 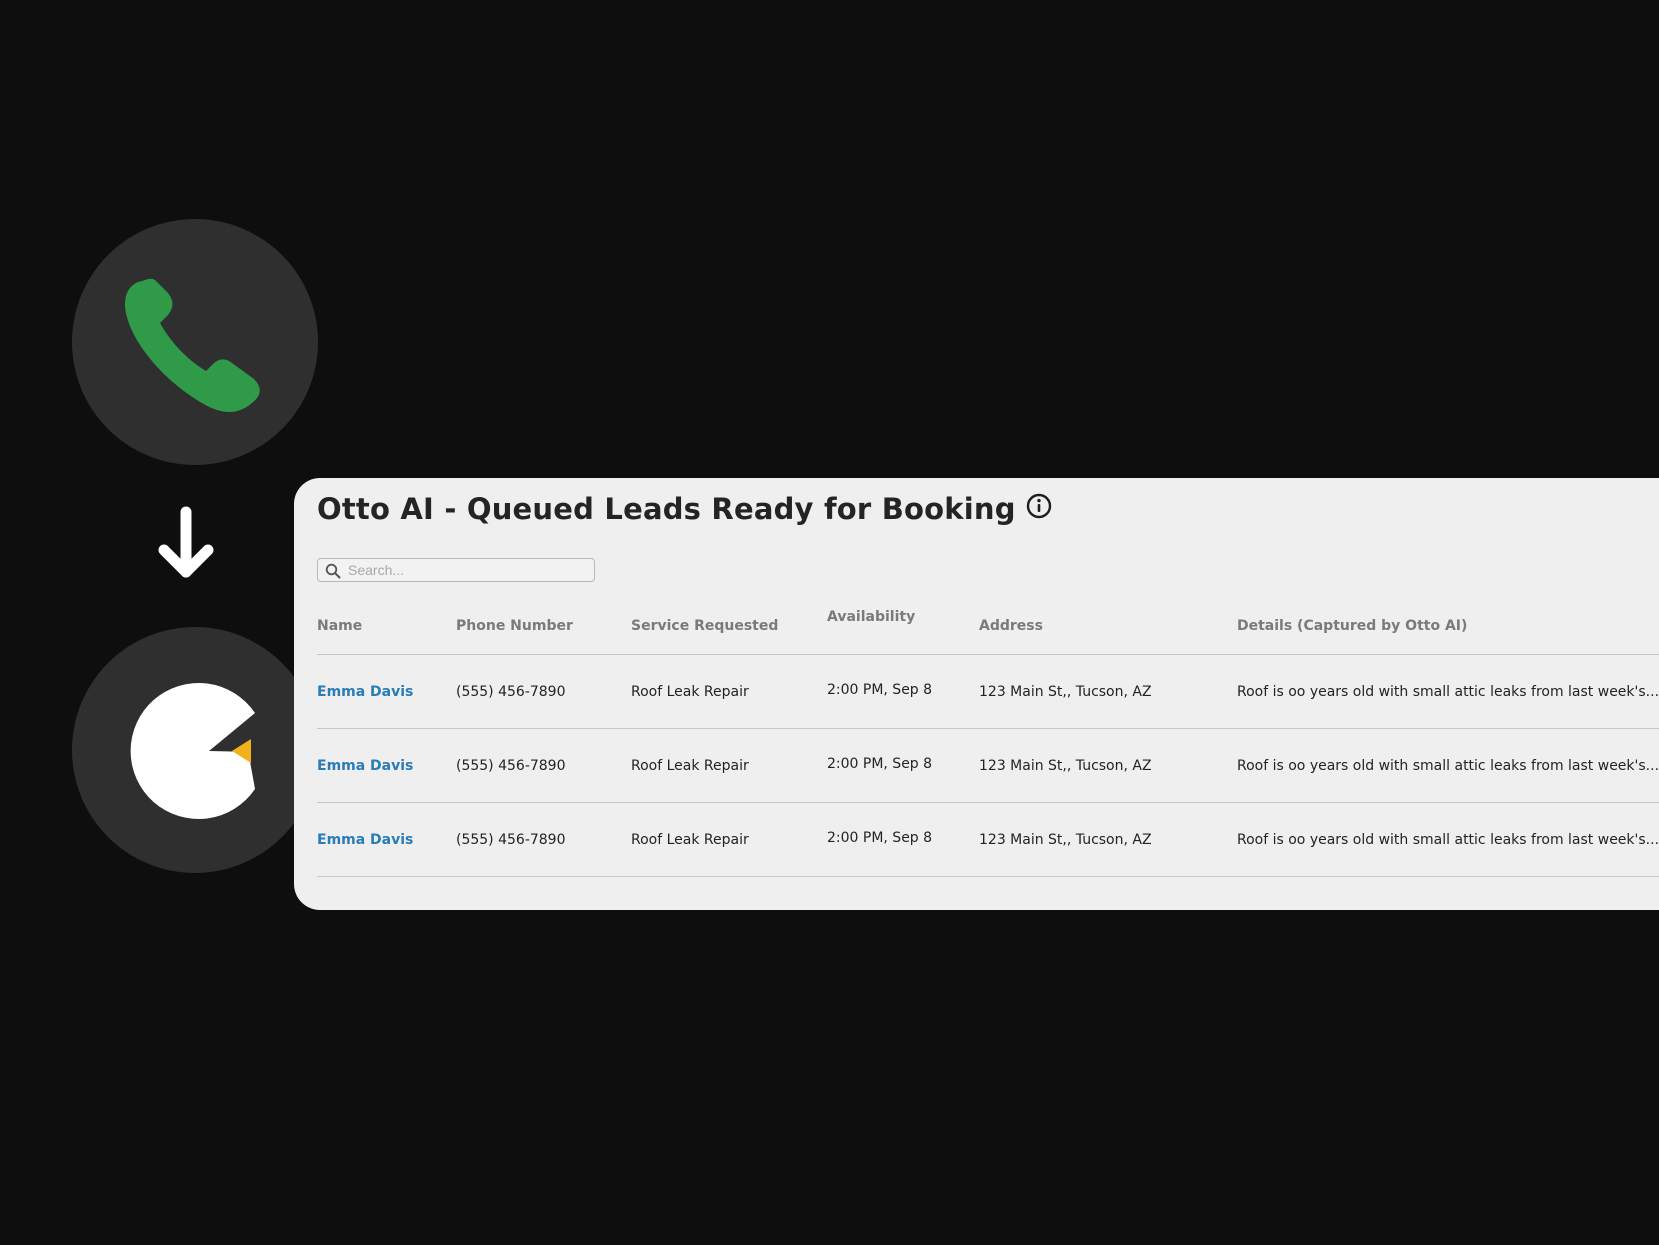 I want to click on page-title: Otto AI - Queued Leads Ready for Booking, so click(x=666, y=509).